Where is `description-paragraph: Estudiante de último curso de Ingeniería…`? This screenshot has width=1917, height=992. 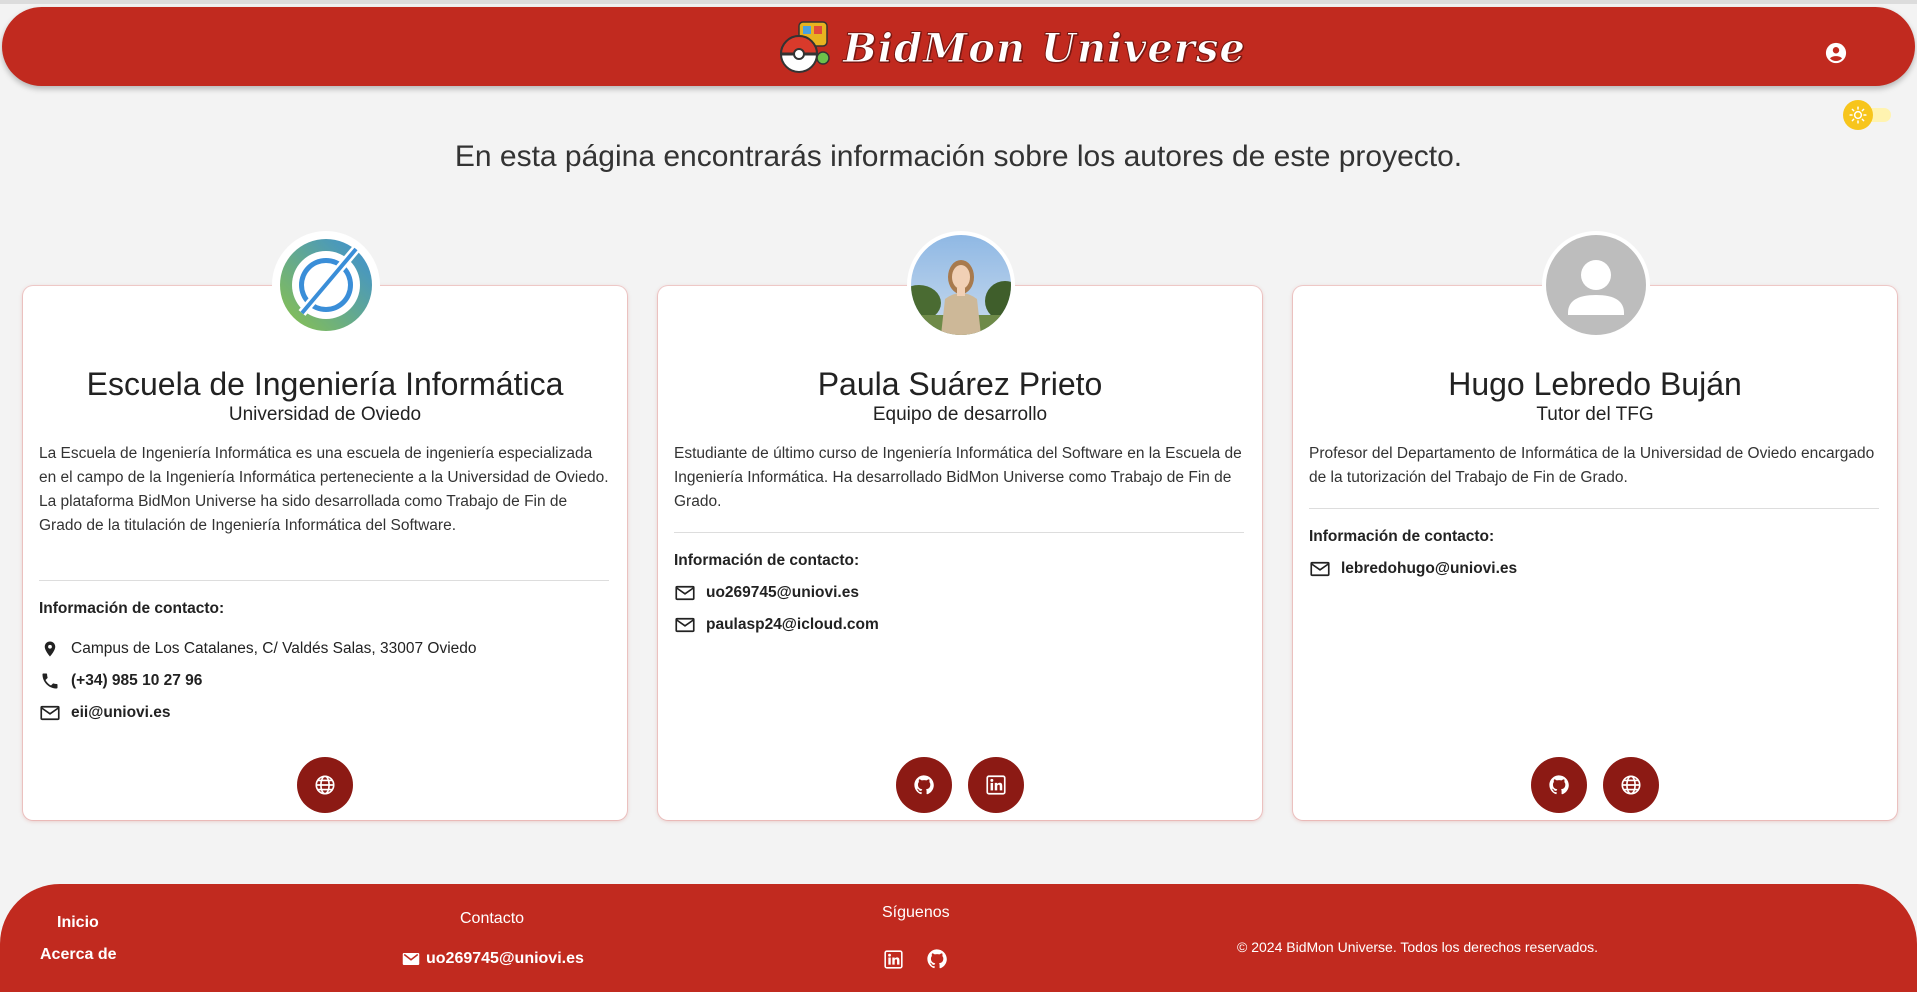 description-paragraph: Estudiante de último curso de Ingeniería… is located at coordinates (958, 477).